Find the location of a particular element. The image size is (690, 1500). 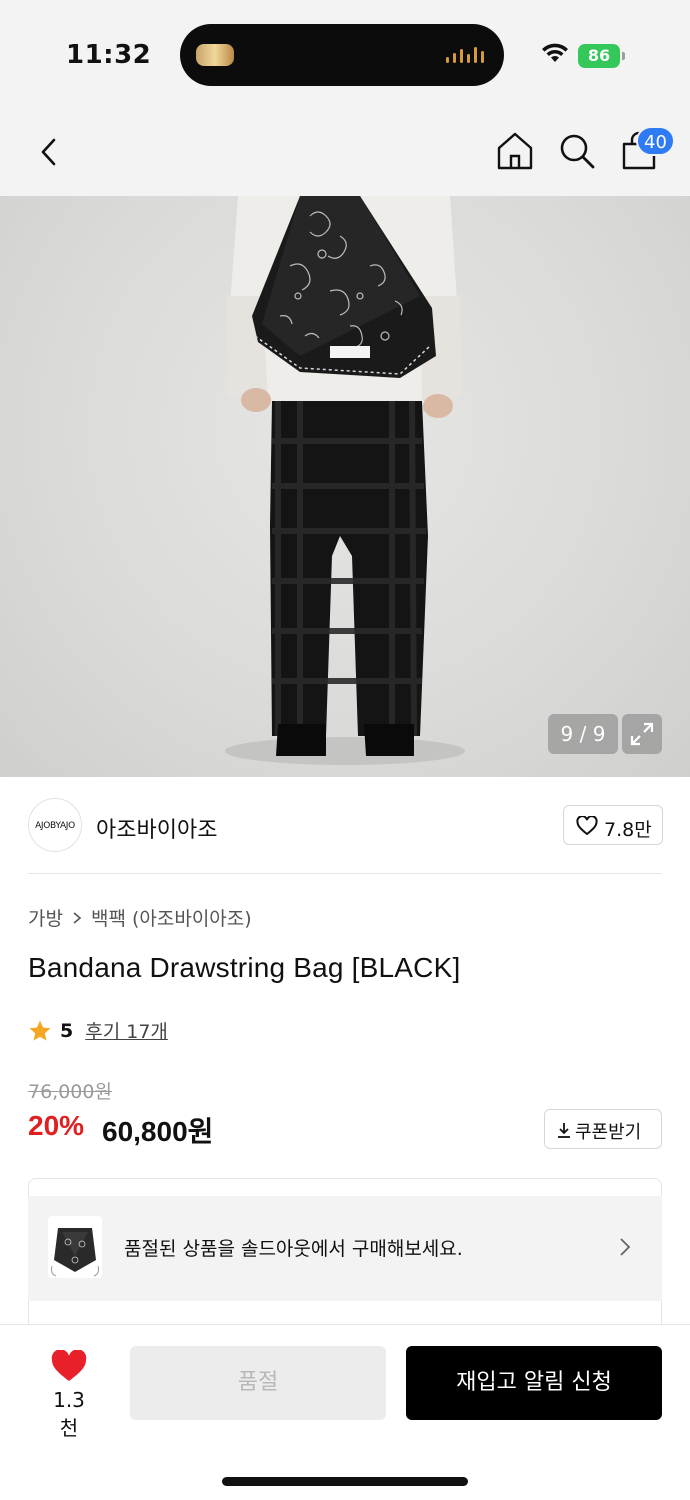

status-bar: 11:32 86 is located at coordinates (345, 55).